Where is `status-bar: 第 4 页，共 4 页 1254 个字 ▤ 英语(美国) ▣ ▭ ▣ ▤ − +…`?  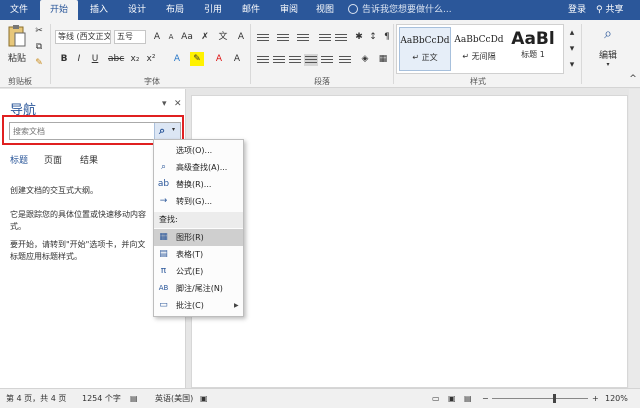
status-bar: 第 4 页，共 4 页 1254 个字 ▤ 英语(美国) ▣ ▭ ▣ ▤ − +… is located at coordinates (320, 398).